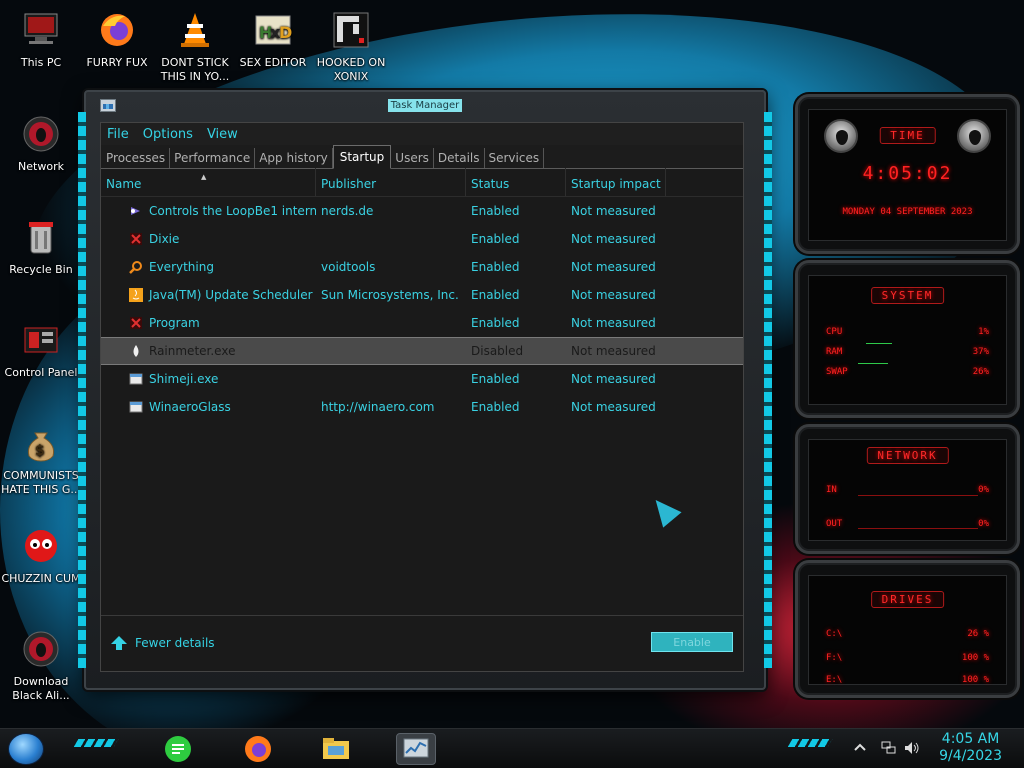  What do you see at coordinates (841, 136) in the screenshot?
I see `alienware-logo-icon` at bounding box center [841, 136].